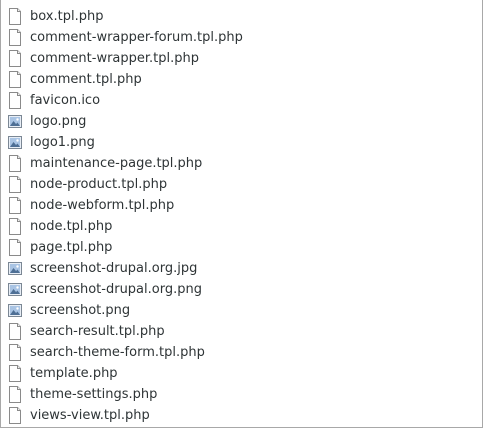 The image size is (483, 429). What do you see at coordinates (241, 142) in the screenshot?
I see `file-row: logo1.png` at bounding box center [241, 142].